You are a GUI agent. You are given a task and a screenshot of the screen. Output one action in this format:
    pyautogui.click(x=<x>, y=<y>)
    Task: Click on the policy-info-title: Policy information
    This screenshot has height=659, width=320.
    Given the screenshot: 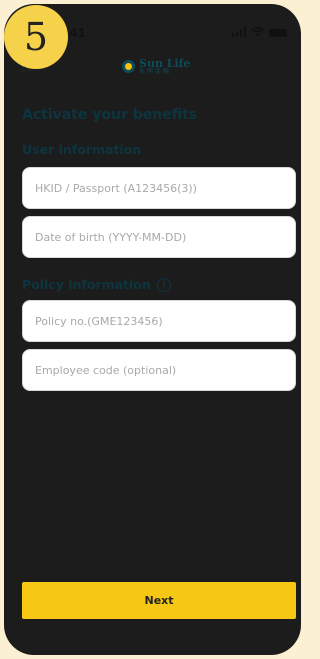 What is the action you would take?
    pyautogui.click(x=86, y=284)
    